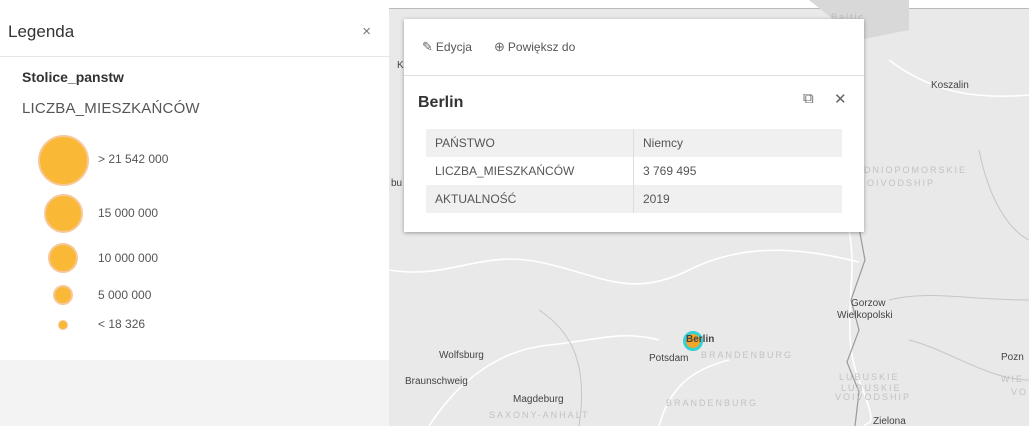  Describe the element at coordinates (538, 399) in the screenshot. I see `map-place-label: Magdeburg` at that location.